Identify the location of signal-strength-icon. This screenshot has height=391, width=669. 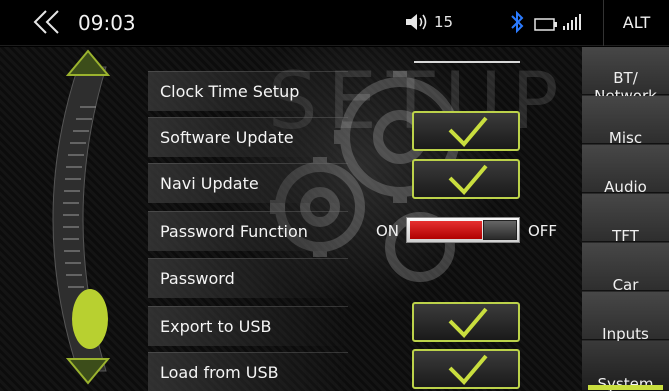
(574, 21).